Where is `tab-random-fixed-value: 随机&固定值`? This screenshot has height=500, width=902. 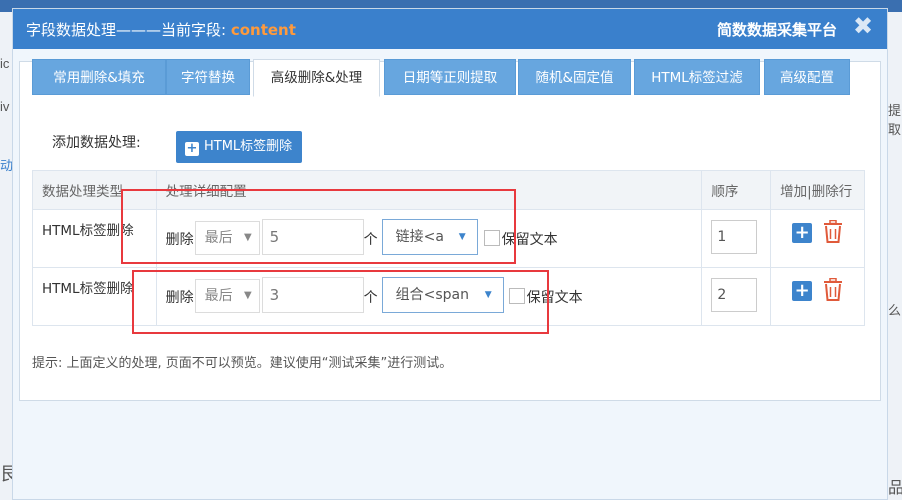
tab-random-fixed-value: 随机&固定值 is located at coordinates (574, 77).